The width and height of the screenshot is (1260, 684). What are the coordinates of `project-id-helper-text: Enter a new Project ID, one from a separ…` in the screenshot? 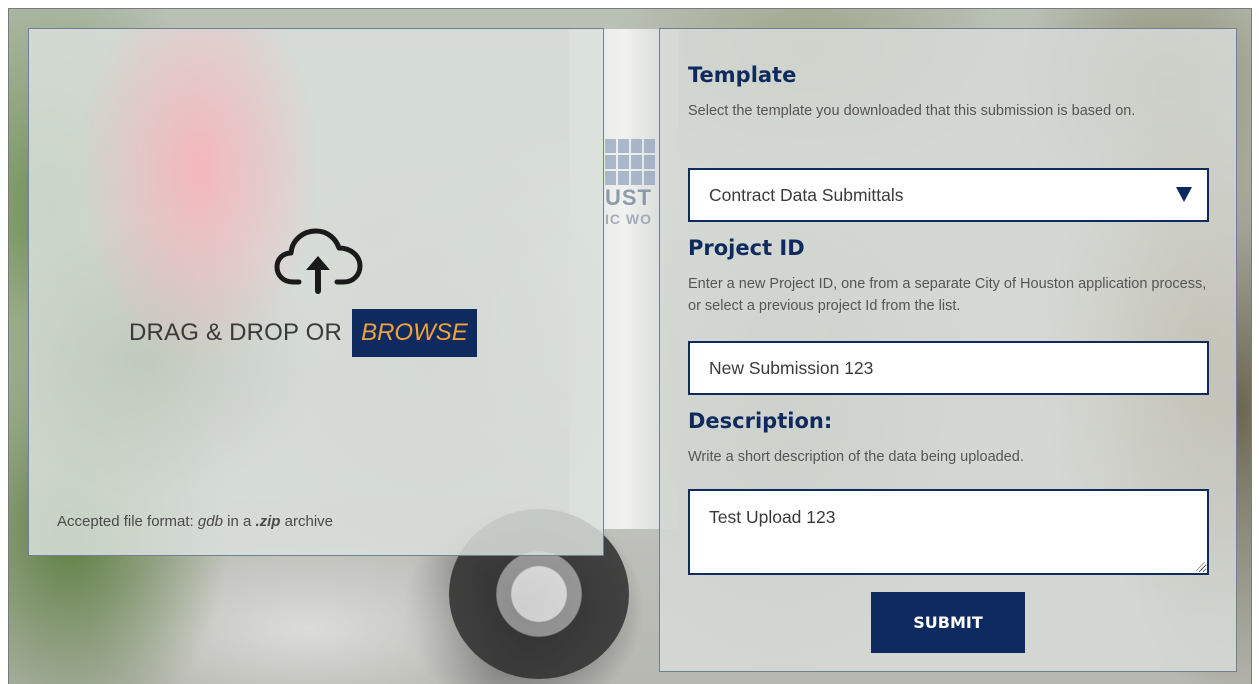 It's located at (947, 295).